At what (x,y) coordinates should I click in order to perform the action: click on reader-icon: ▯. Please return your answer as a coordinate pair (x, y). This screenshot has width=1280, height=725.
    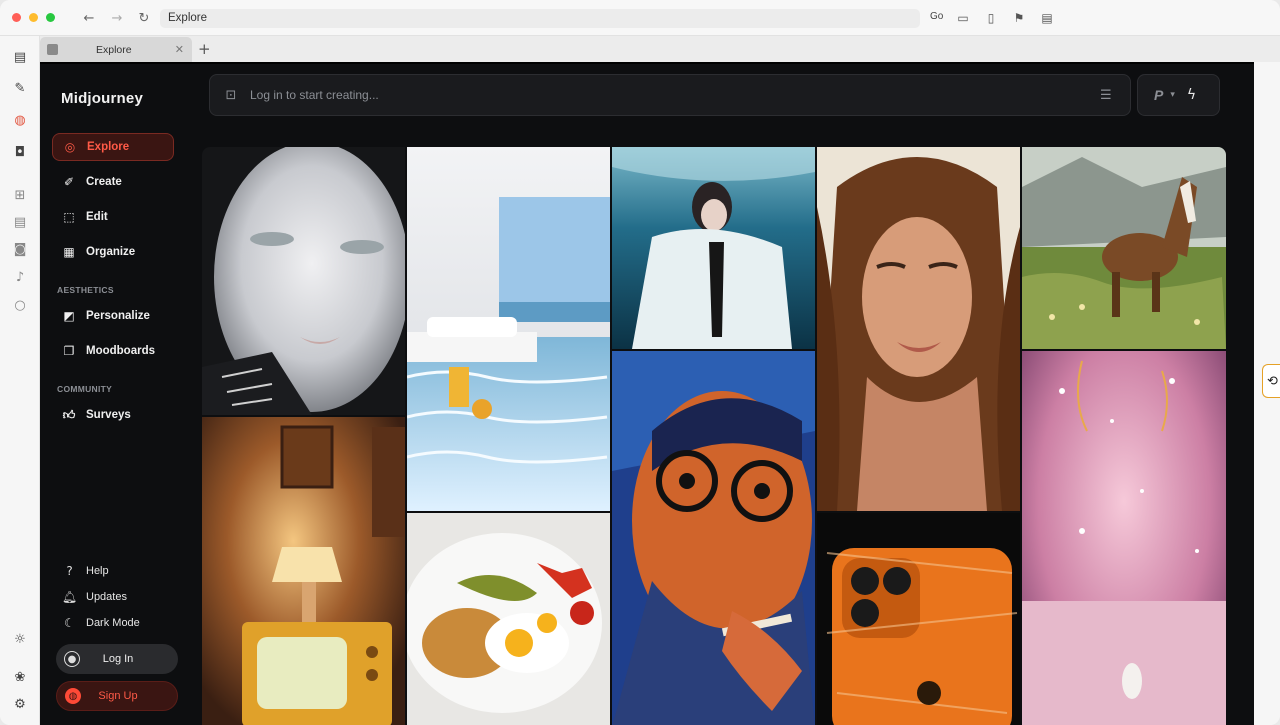
    Looking at the image, I should click on (991, 18).